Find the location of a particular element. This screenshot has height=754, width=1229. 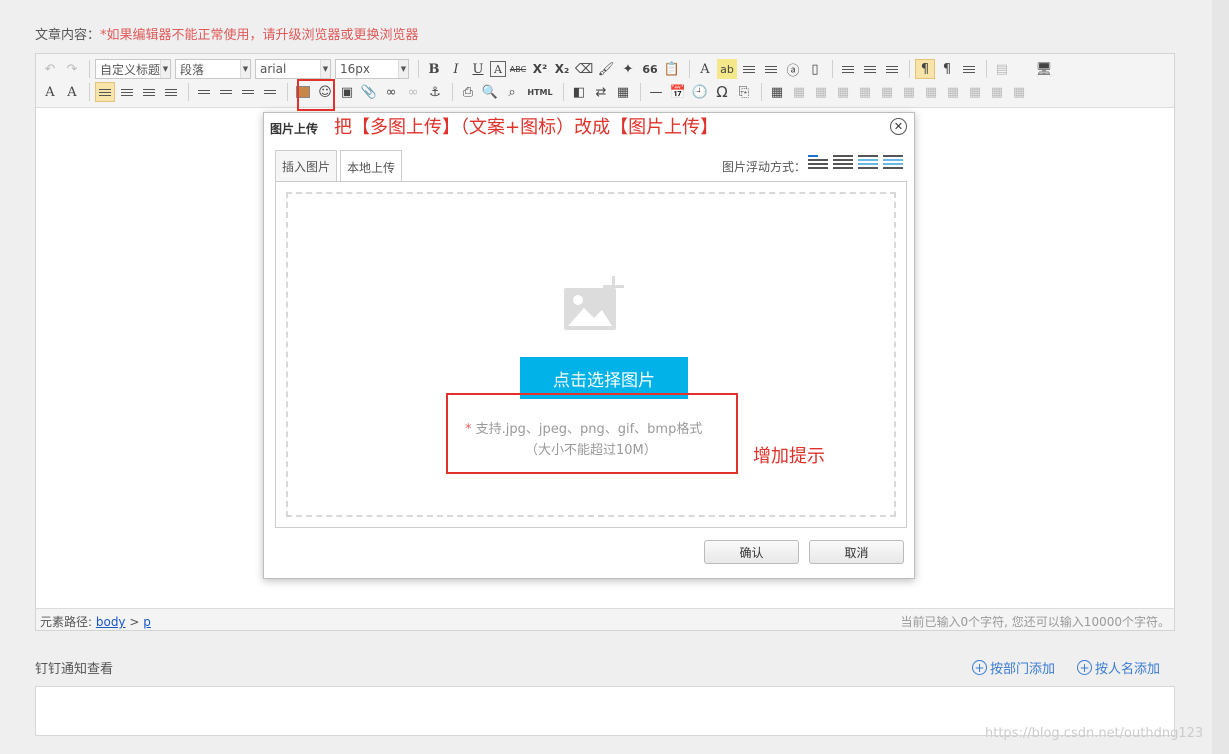

print-icon: ⎙ is located at coordinates (468, 92).